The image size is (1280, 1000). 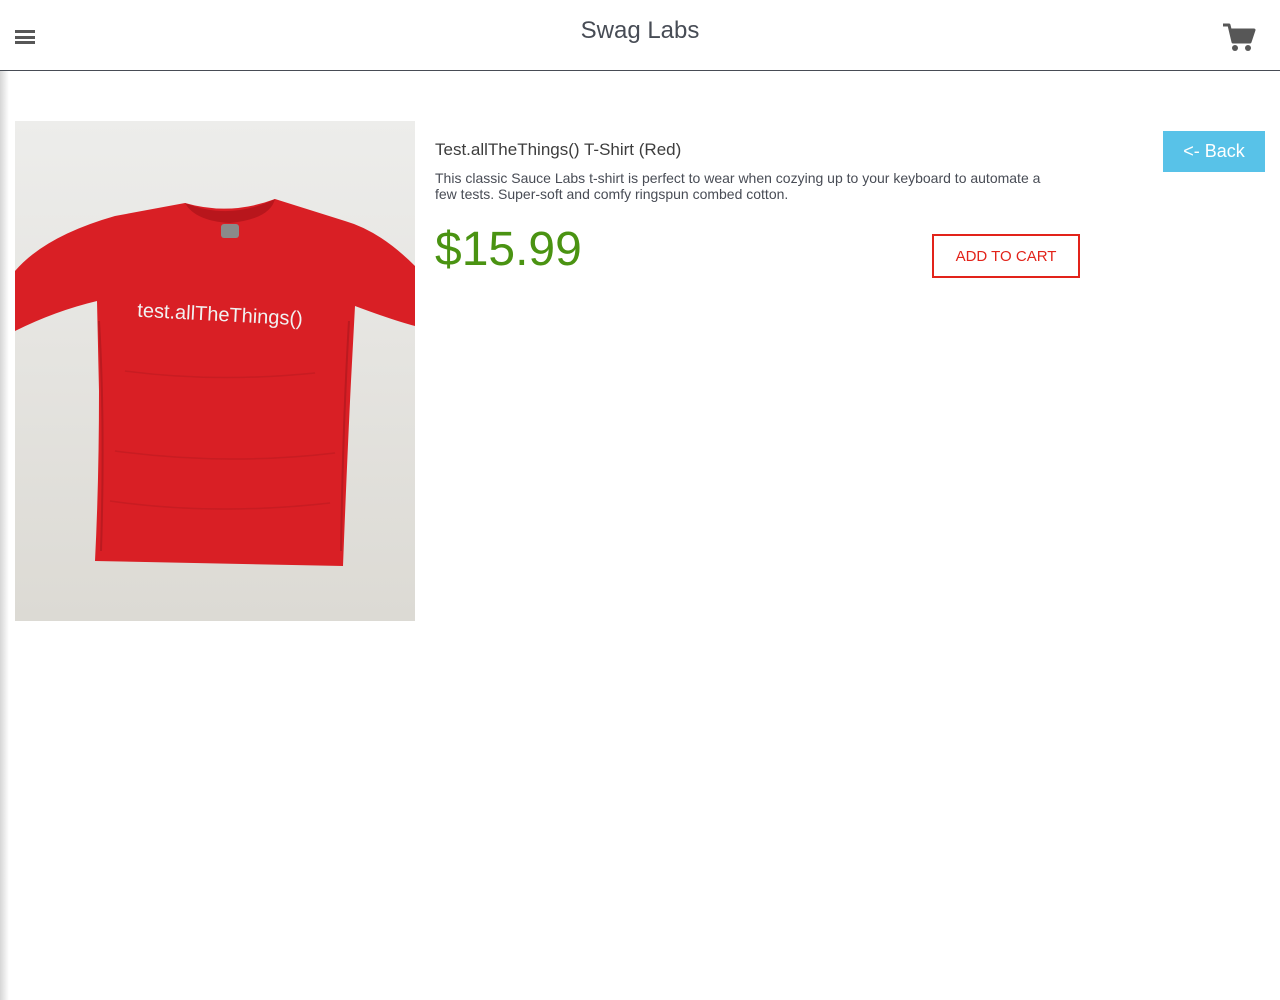 What do you see at coordinates (508, 249) in the screenshot?
I see `product-price: $15.99` at bounding box center [508, 249].